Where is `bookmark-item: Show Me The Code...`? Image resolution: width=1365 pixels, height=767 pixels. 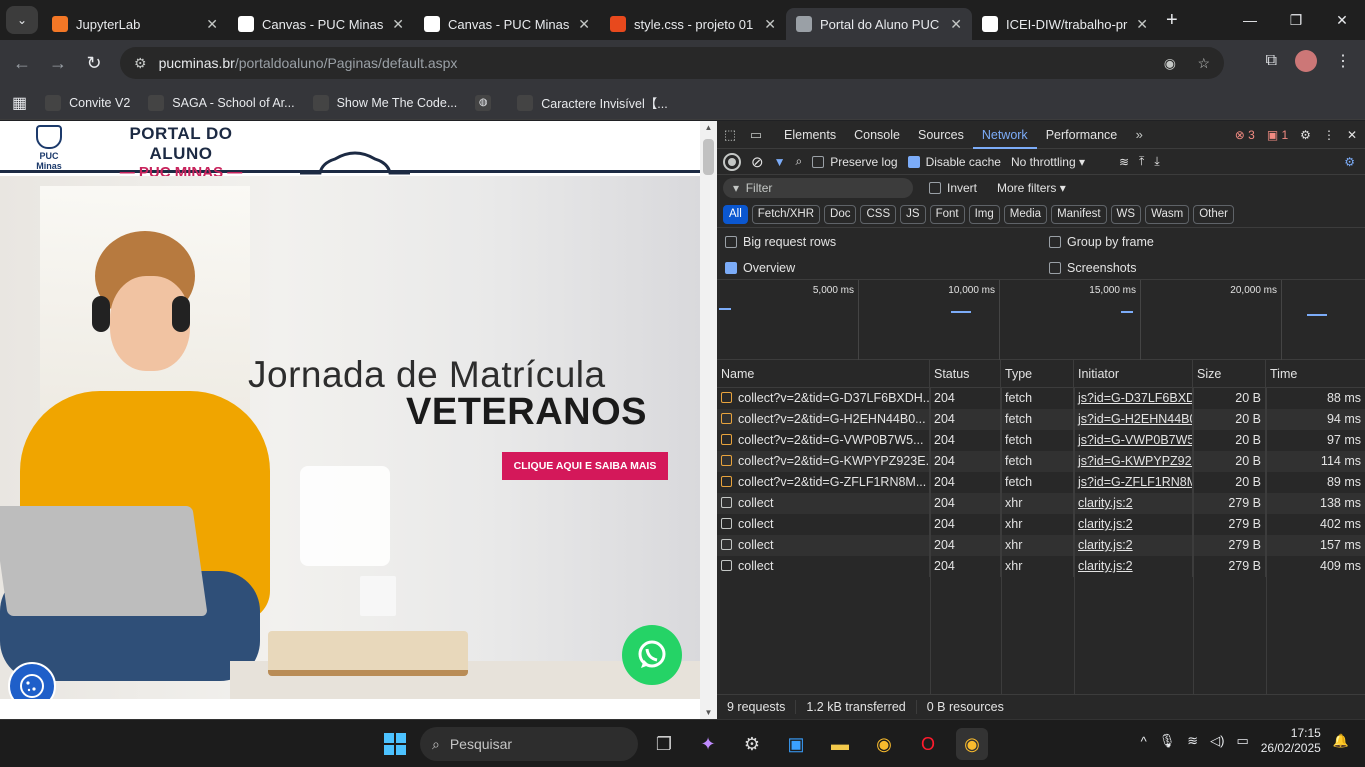 bookmark-item: Show Me The Code... is located at coordinates (384, 102).